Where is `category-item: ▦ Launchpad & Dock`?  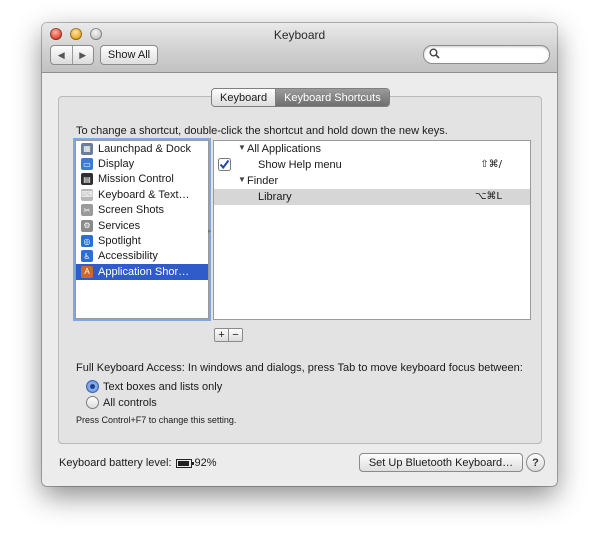 category-item: ▦ Launchpad & Dock is located at coordinates (142, 148).